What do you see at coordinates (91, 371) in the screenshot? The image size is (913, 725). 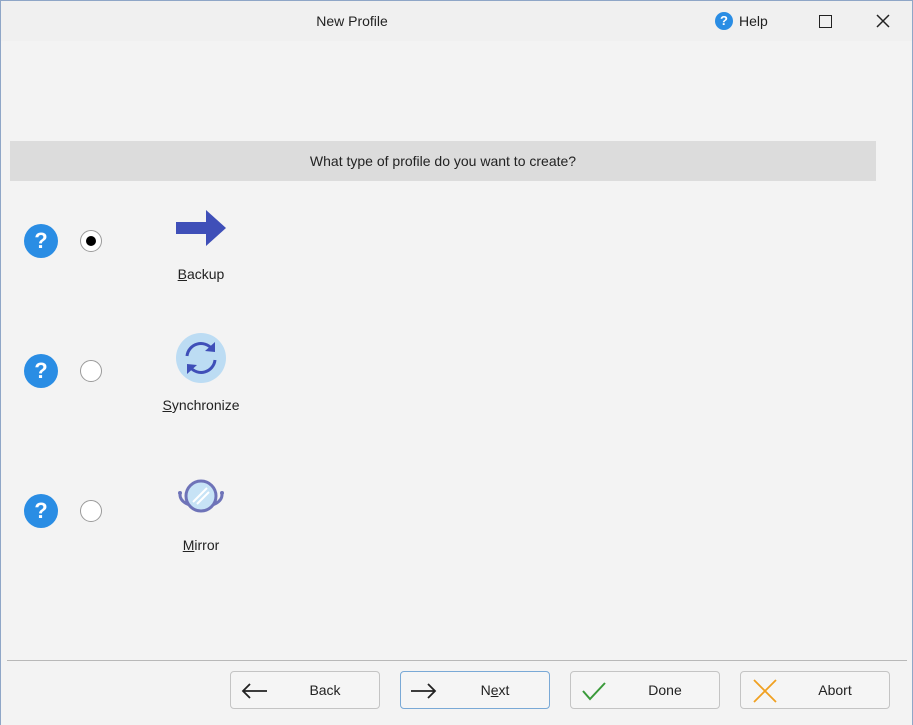 I see `radio-synchronize` at bounding box center [91, 371].